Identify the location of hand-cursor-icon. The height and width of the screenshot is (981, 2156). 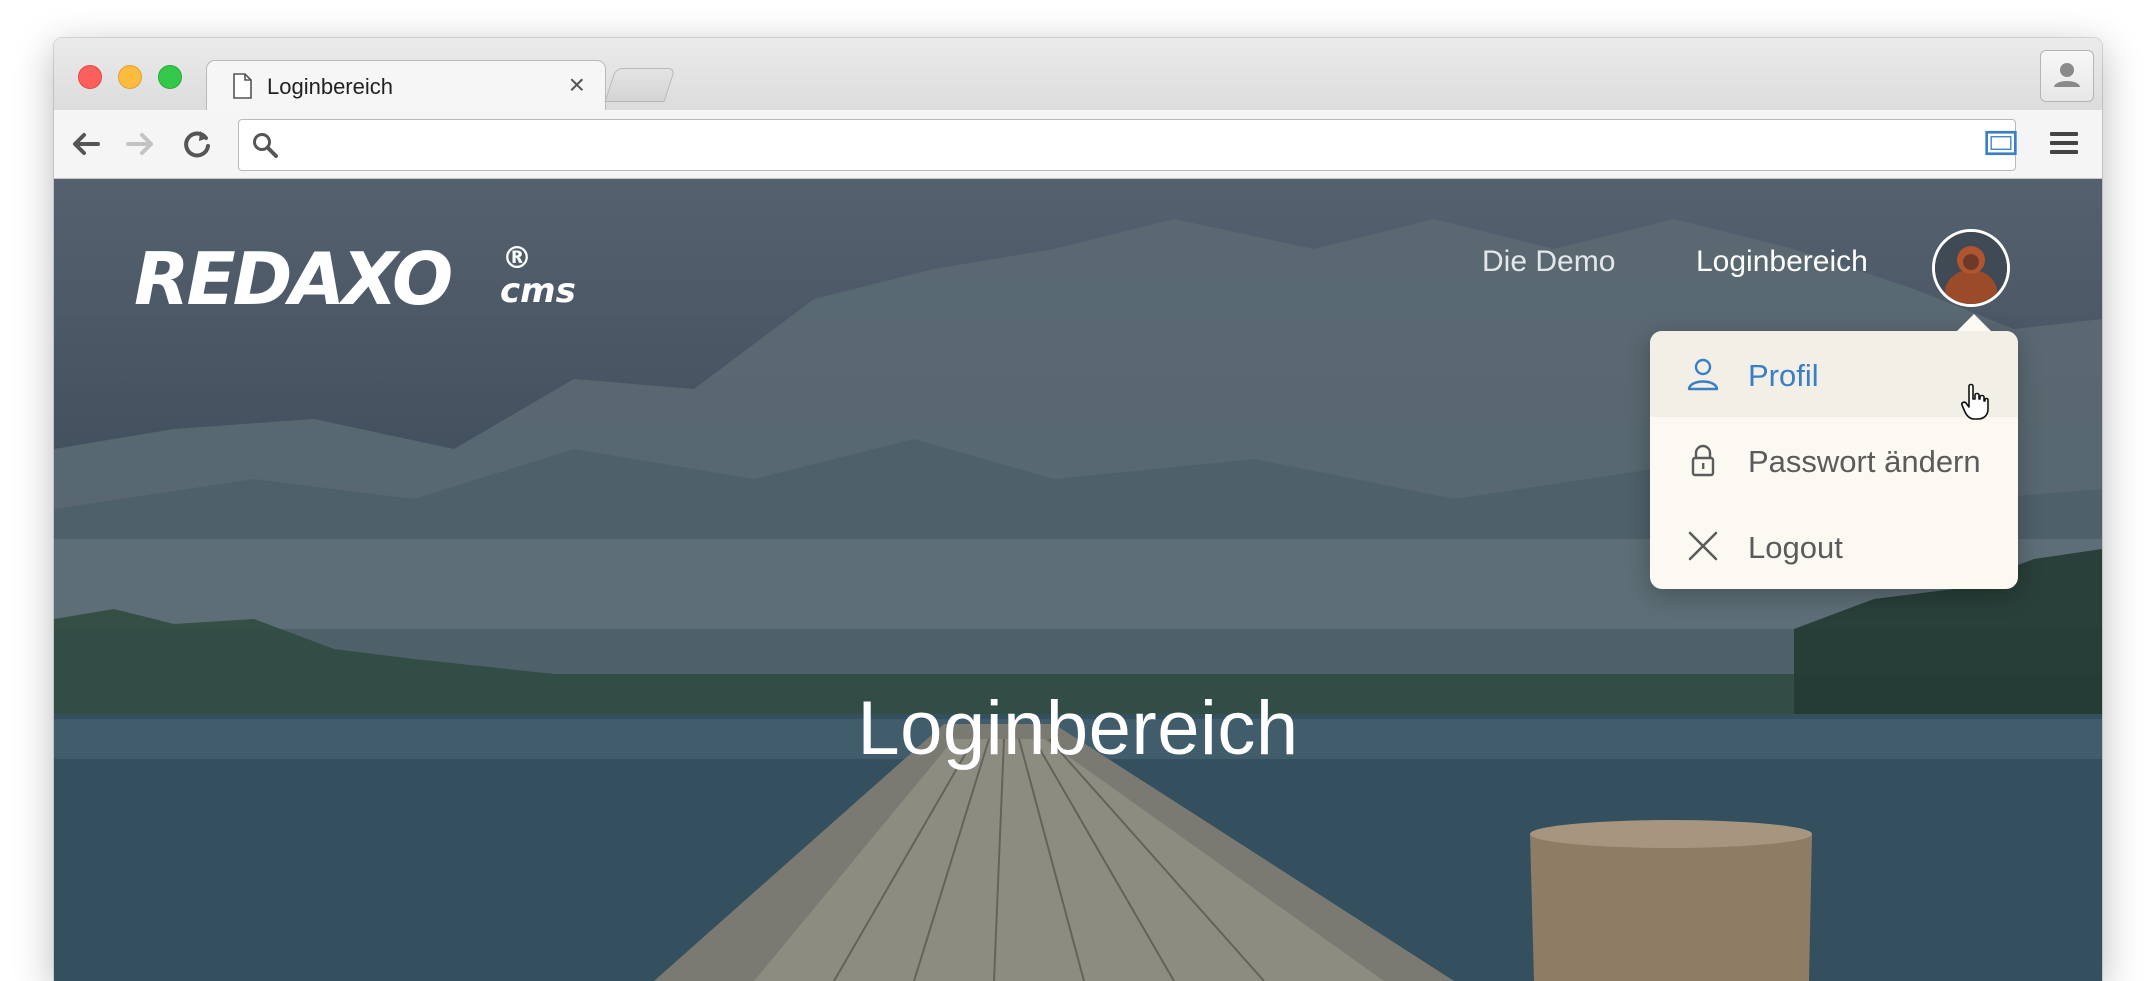
(1975, 401).